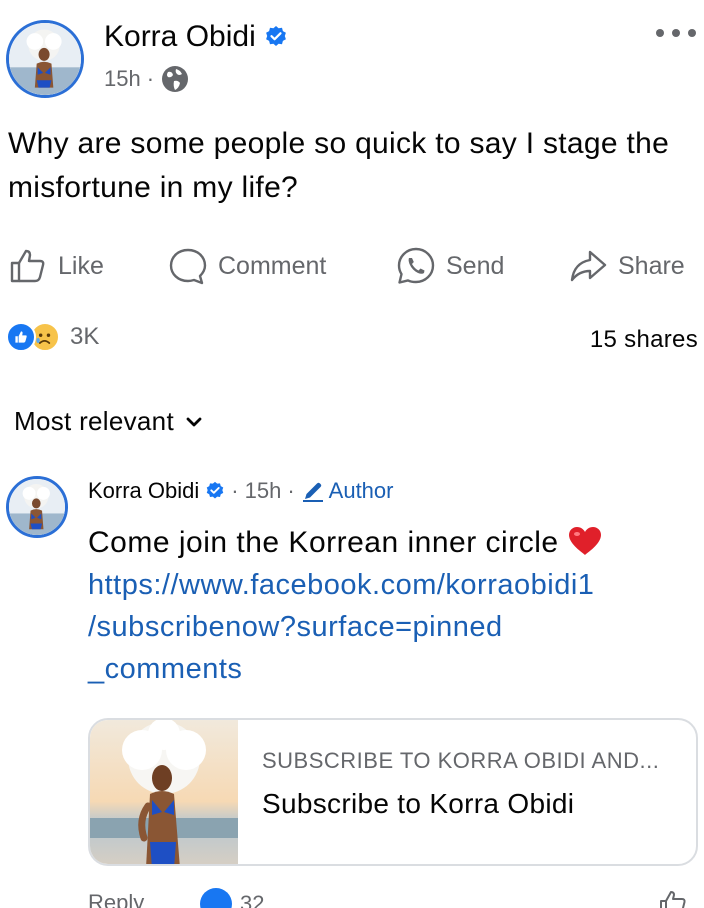 The width and height of the screenshot is (704, 908). I want to click on share-arrow-icon, so click(588, 266).